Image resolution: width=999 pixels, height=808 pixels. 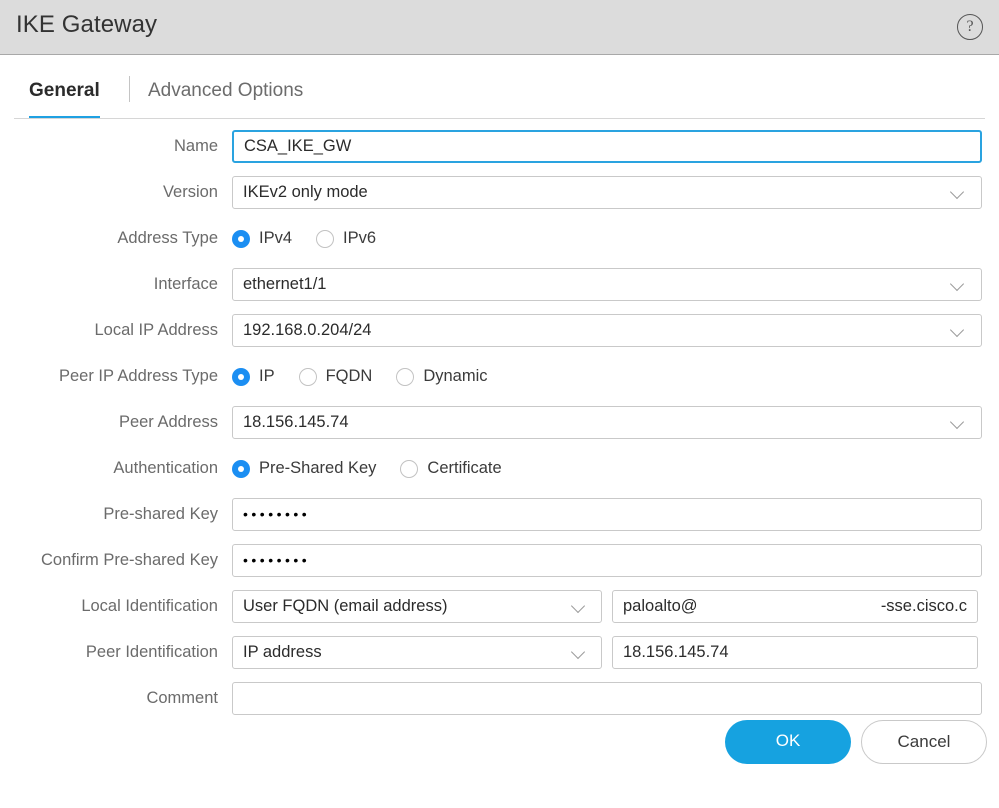 I want to click on interface-select: ethernet1/1, so click(x=607, y=284).